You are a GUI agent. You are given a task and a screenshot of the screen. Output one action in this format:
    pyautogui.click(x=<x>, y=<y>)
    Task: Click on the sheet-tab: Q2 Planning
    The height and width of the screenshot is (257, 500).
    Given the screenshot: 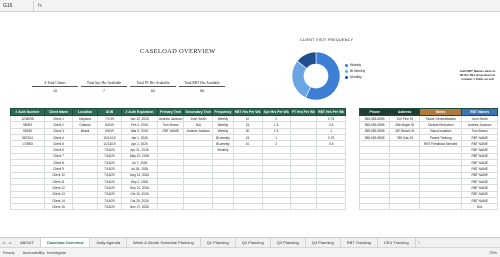 What is the action you would take?
    pyautogui.click(x=253, y=242)
    